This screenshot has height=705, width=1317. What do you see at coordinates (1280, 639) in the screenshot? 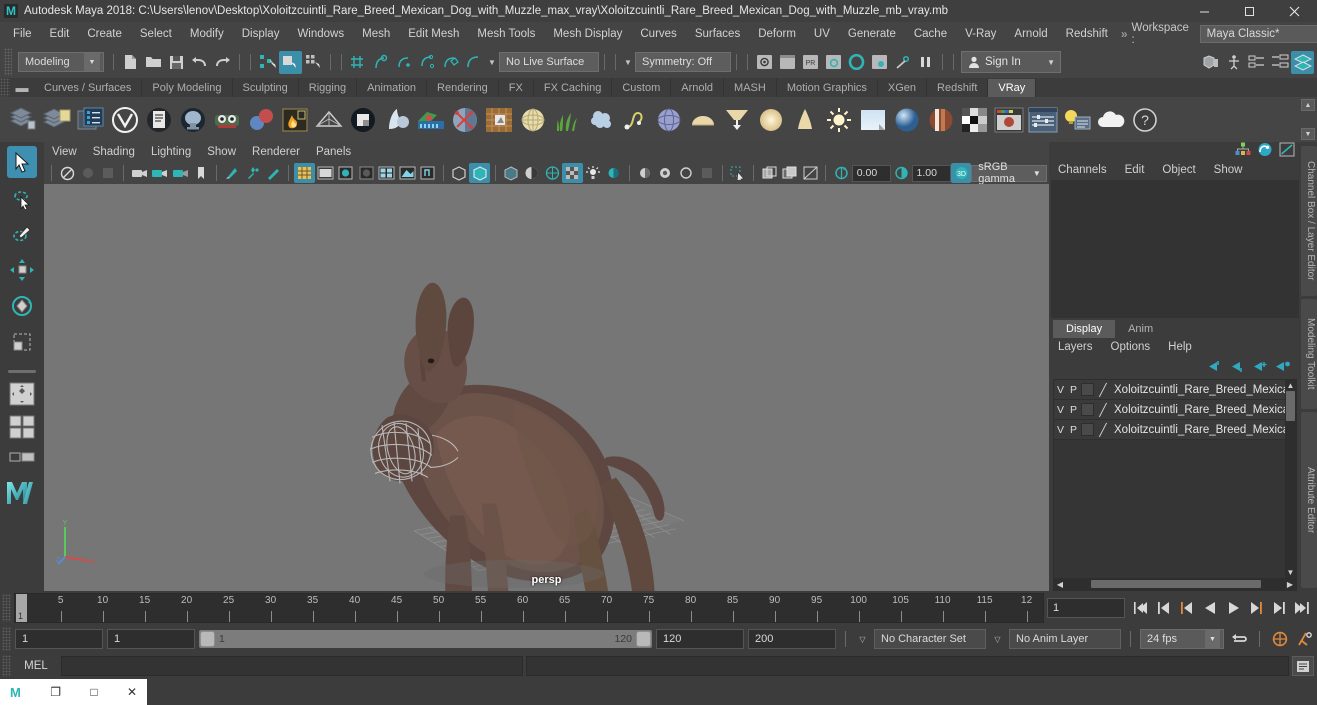
I see `auto-keyframe-toggle-button` at bounding box center [1280, 639].